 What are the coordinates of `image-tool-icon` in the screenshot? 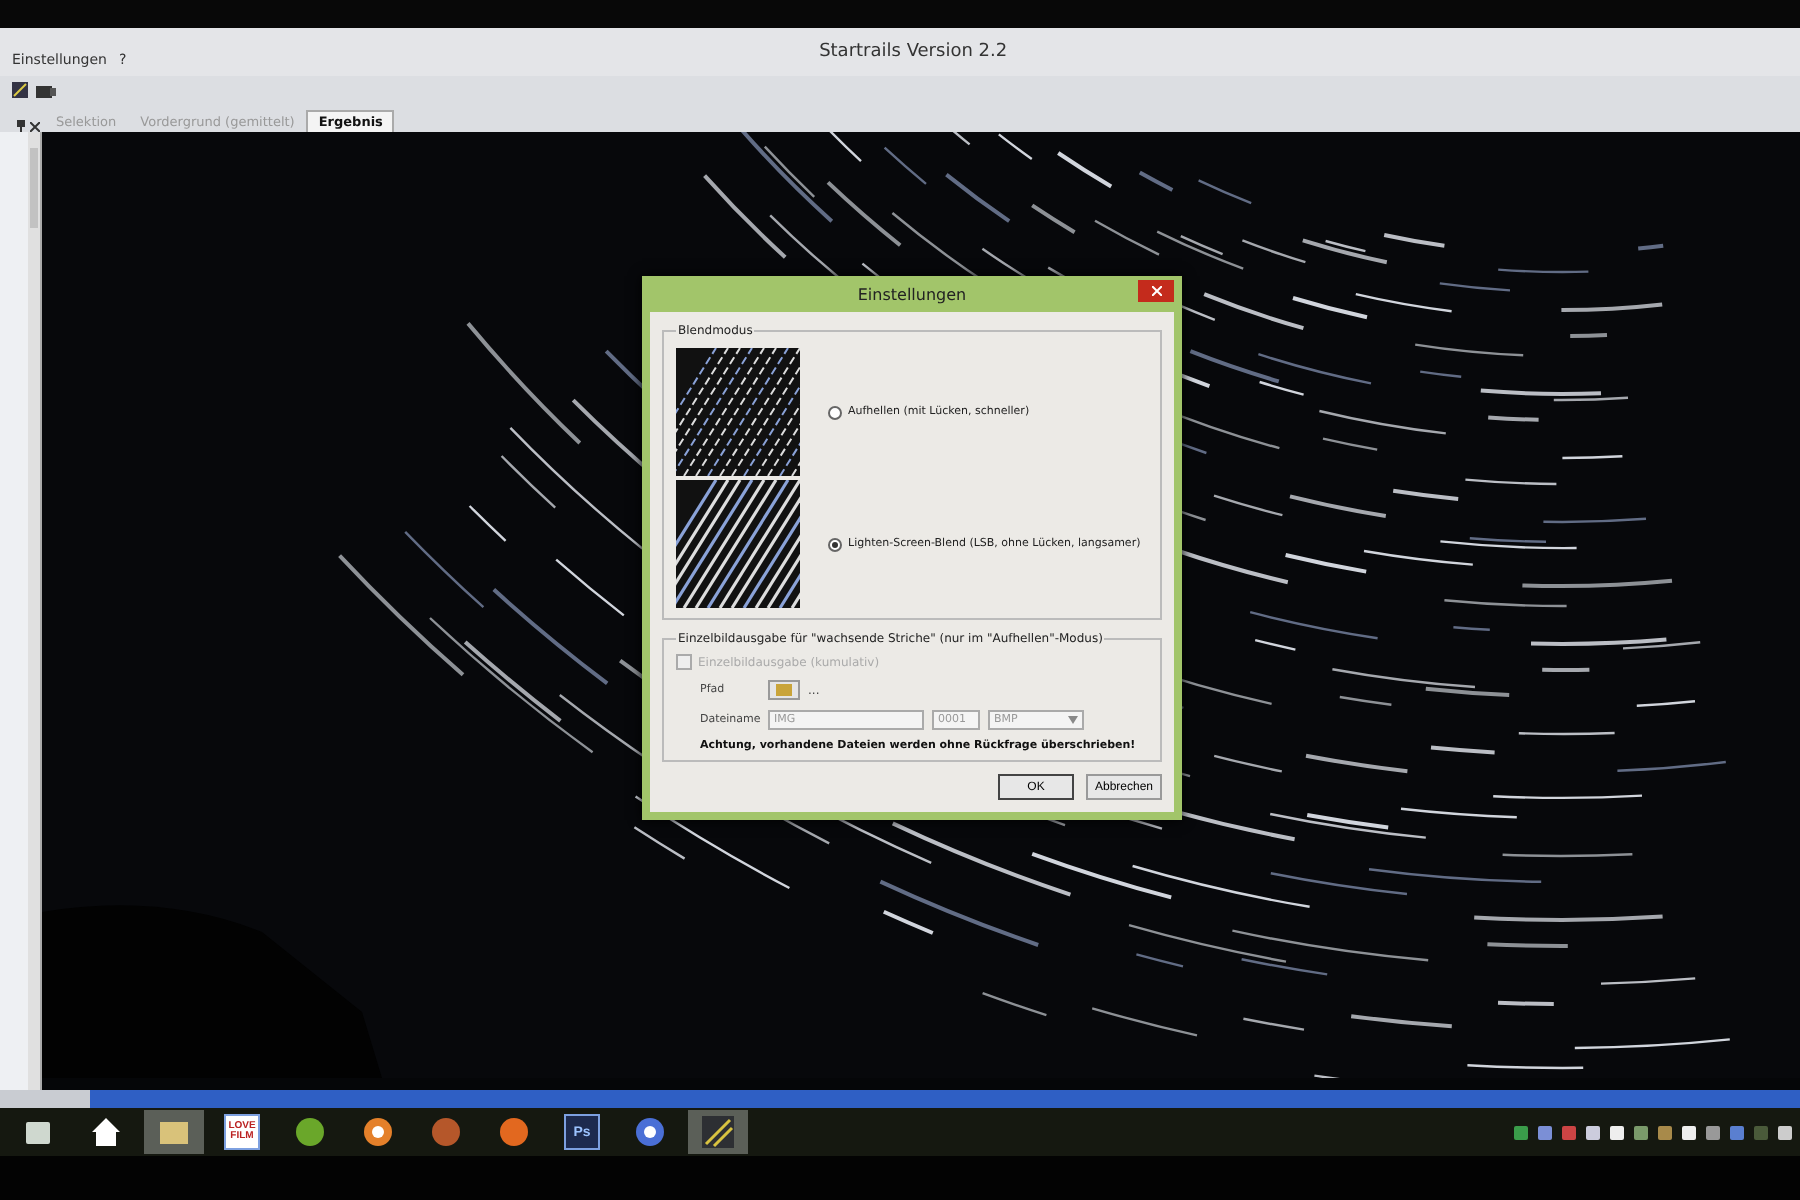 It's located at (20, 90).